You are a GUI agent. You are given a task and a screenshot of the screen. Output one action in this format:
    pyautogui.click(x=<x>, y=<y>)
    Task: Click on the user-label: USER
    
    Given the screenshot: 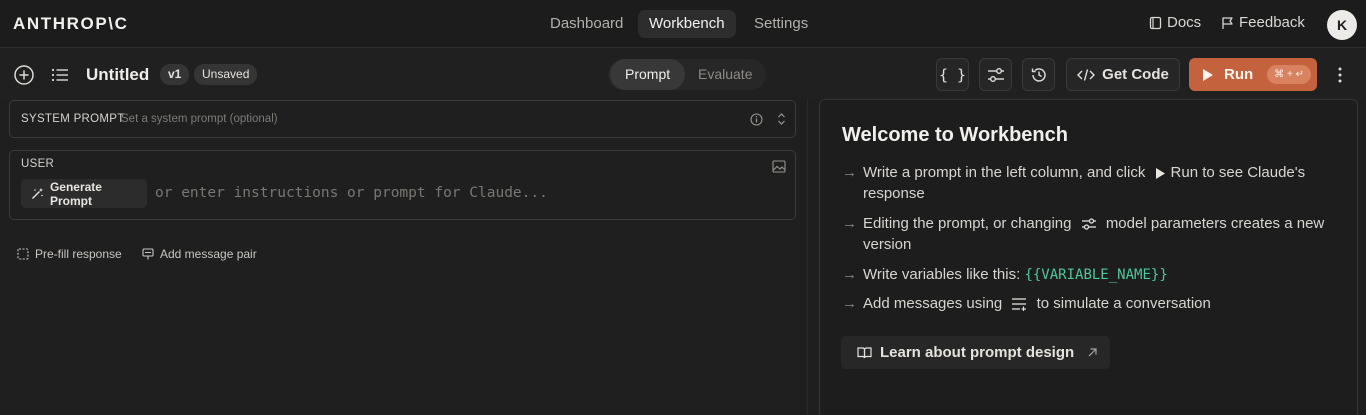 What is the action you would take?
    pyautogui.click(x=38, y=164)
    